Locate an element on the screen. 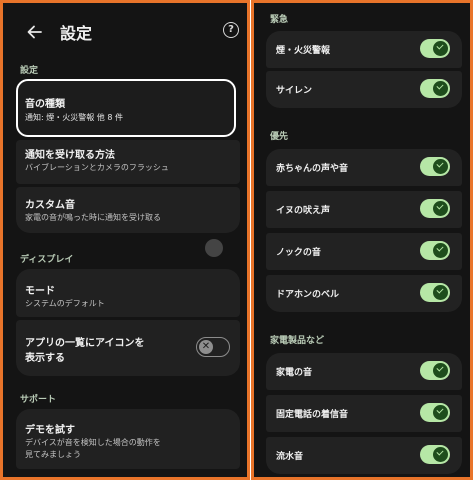  mode-item: モード システムのデフォルト is located at coordinates (128, 293).